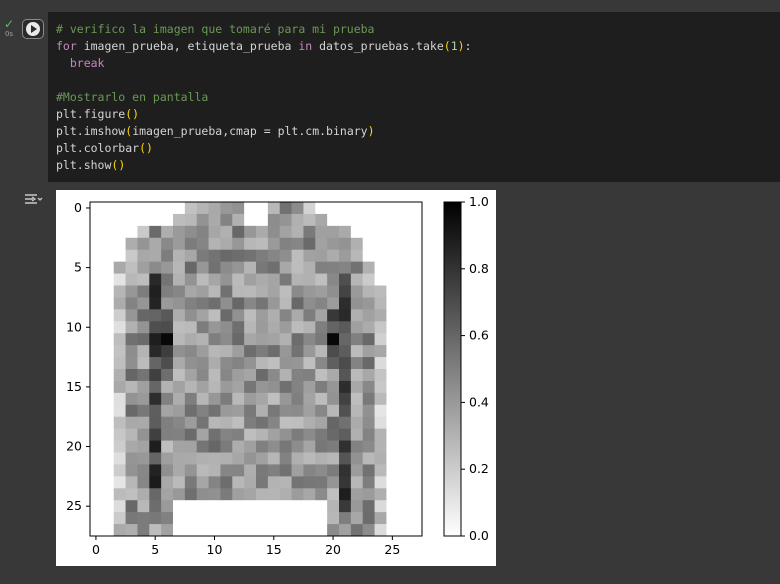 The width and height of the screenshot is (780, 584). What do you see at coordinates (33, 199) in the screenshot?
I see `output-toggle-button` at bounding box center [33, 199].